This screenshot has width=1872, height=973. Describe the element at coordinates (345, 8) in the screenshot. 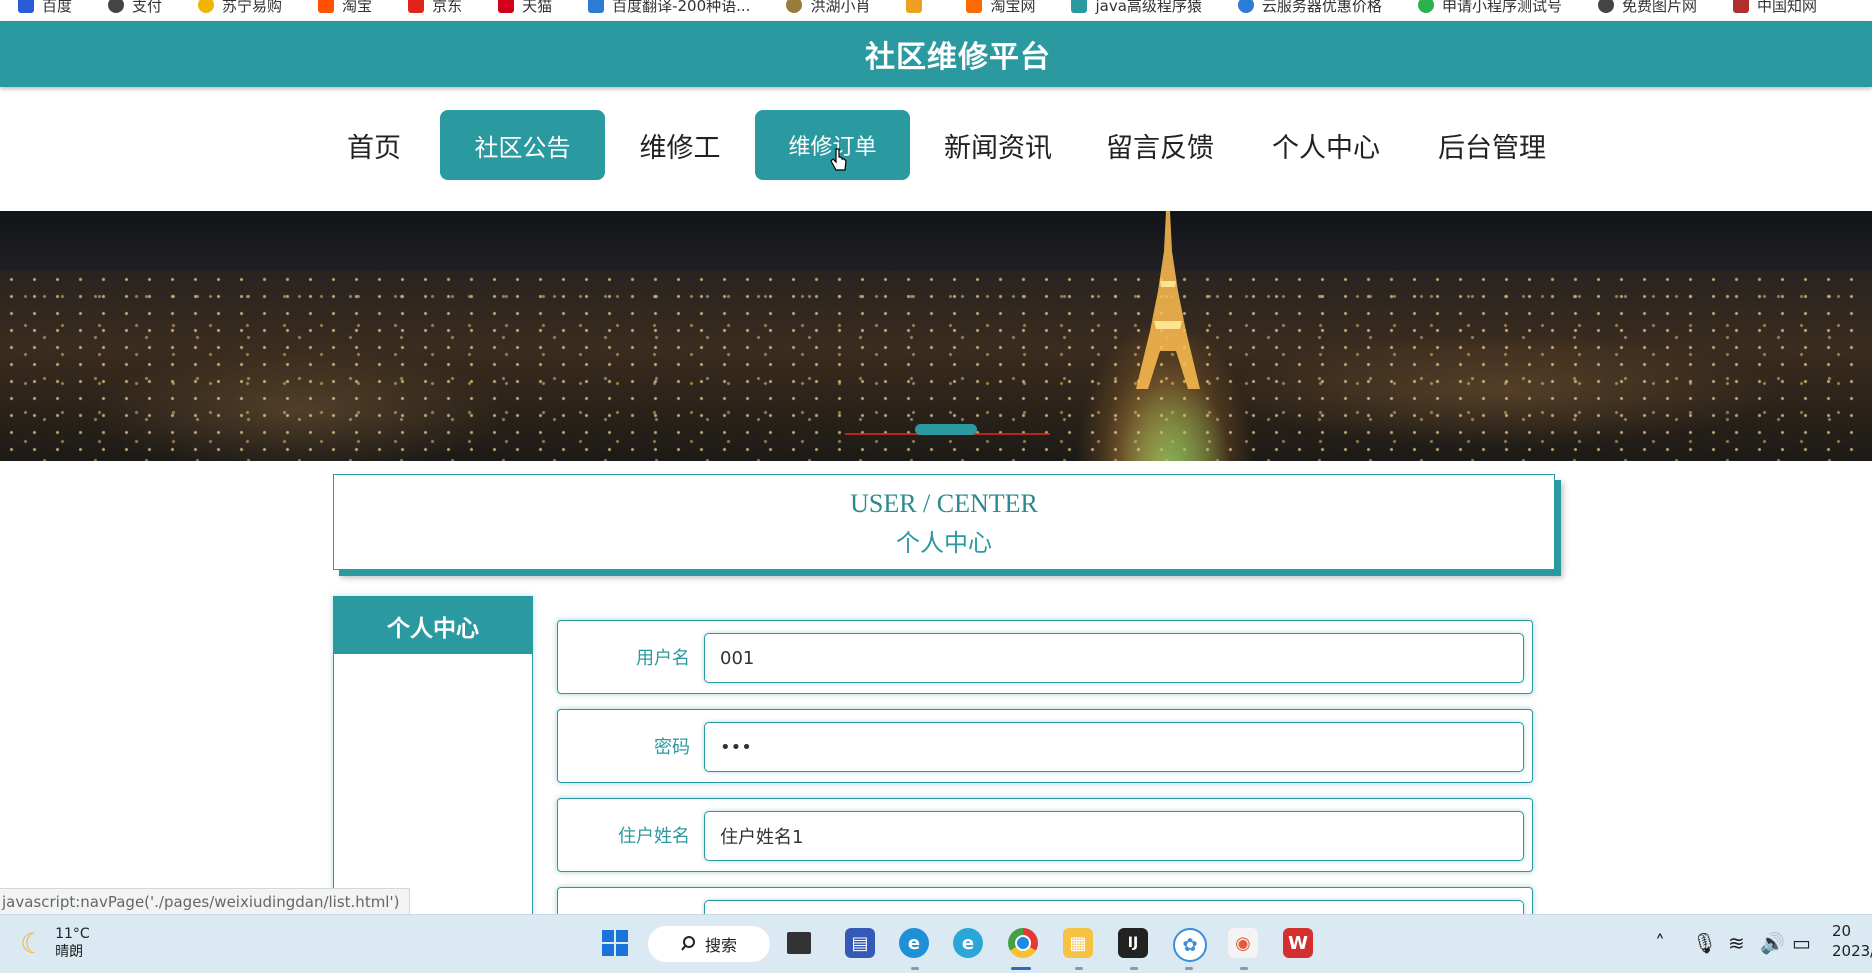

I see `bookmark-item: 淘宝` at that location.